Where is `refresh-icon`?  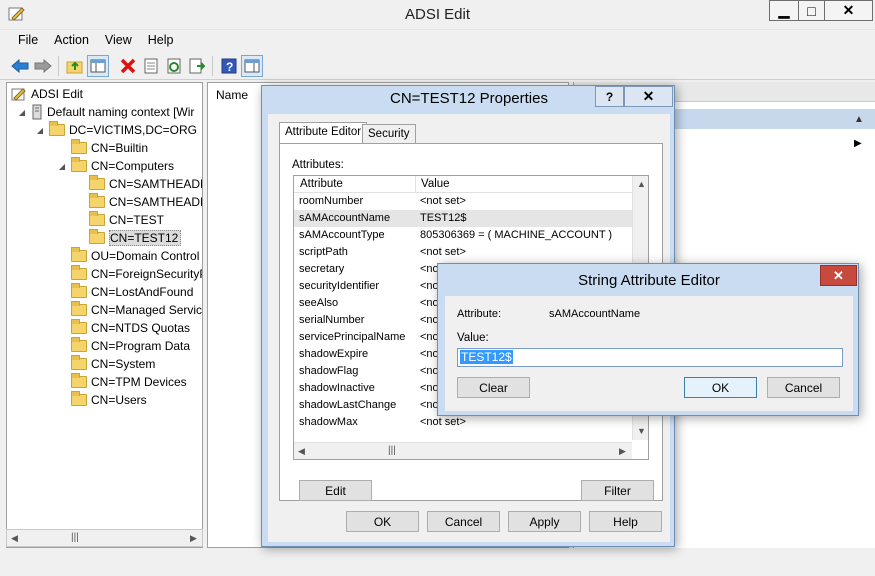
refresh-icon is located at coordinates (174, 66).